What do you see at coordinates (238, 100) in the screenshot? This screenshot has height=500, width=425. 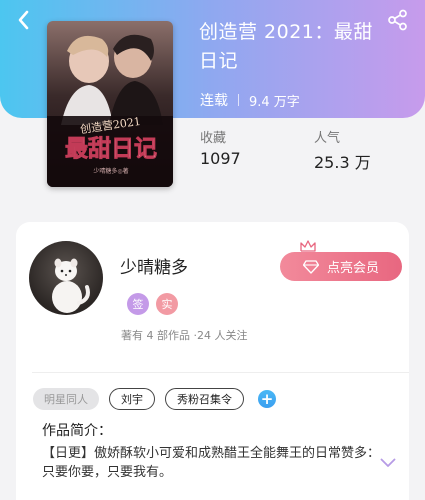 I see `divider` at bounding box center [238, 100].